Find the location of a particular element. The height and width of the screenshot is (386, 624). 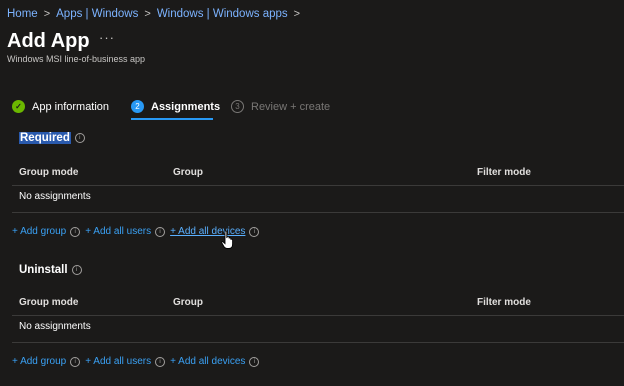

more-options-button: ··· is located at coordinates (107, 37).